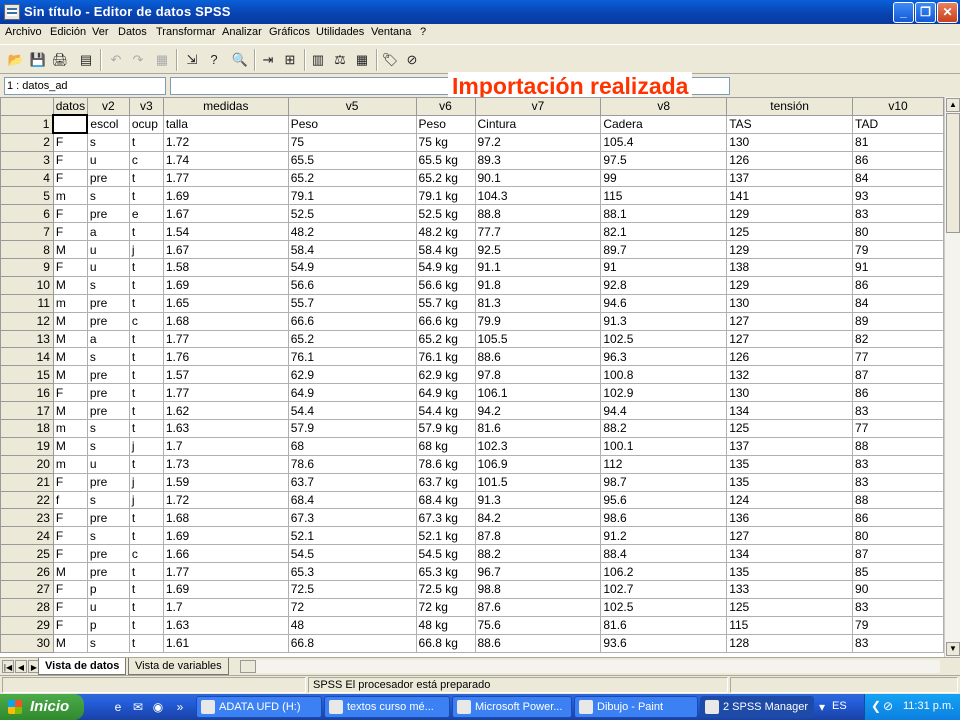 The height and width of the screenshot is (720, 960). I want to click on data-cell: 1.77, so click(225, 572).